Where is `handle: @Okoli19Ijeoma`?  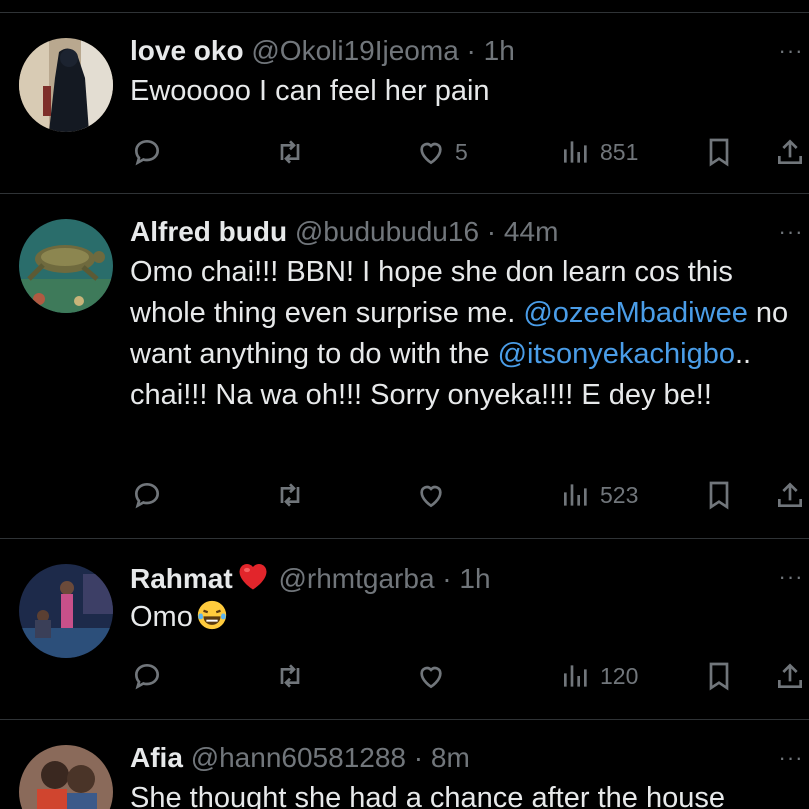
handle: @Okoli19Ijeoma is located at coordinates (354, 50).